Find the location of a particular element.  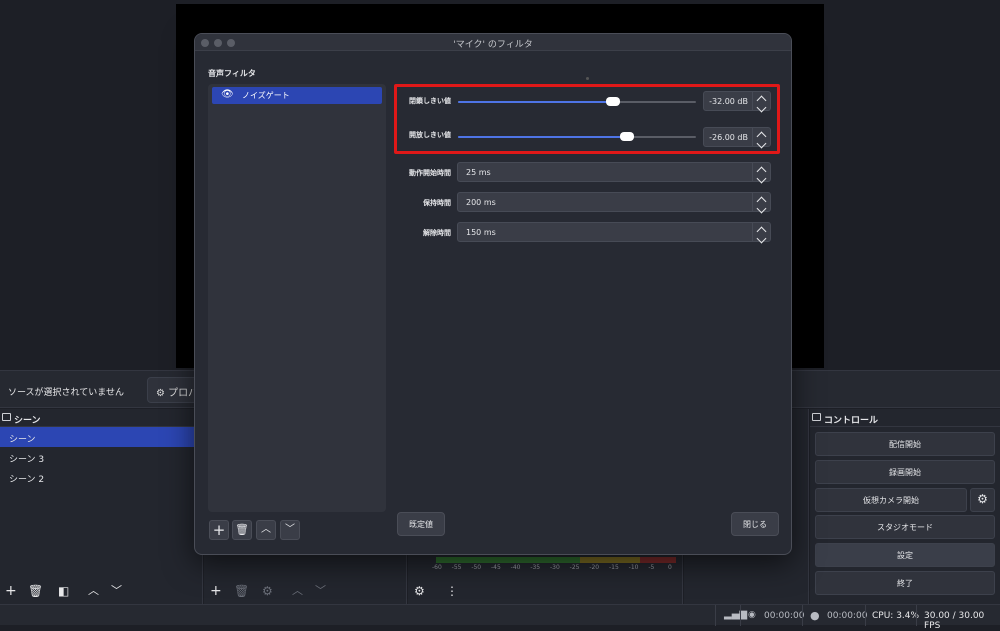

move-down-button: ﹀ is located at coordinates (290, 530).